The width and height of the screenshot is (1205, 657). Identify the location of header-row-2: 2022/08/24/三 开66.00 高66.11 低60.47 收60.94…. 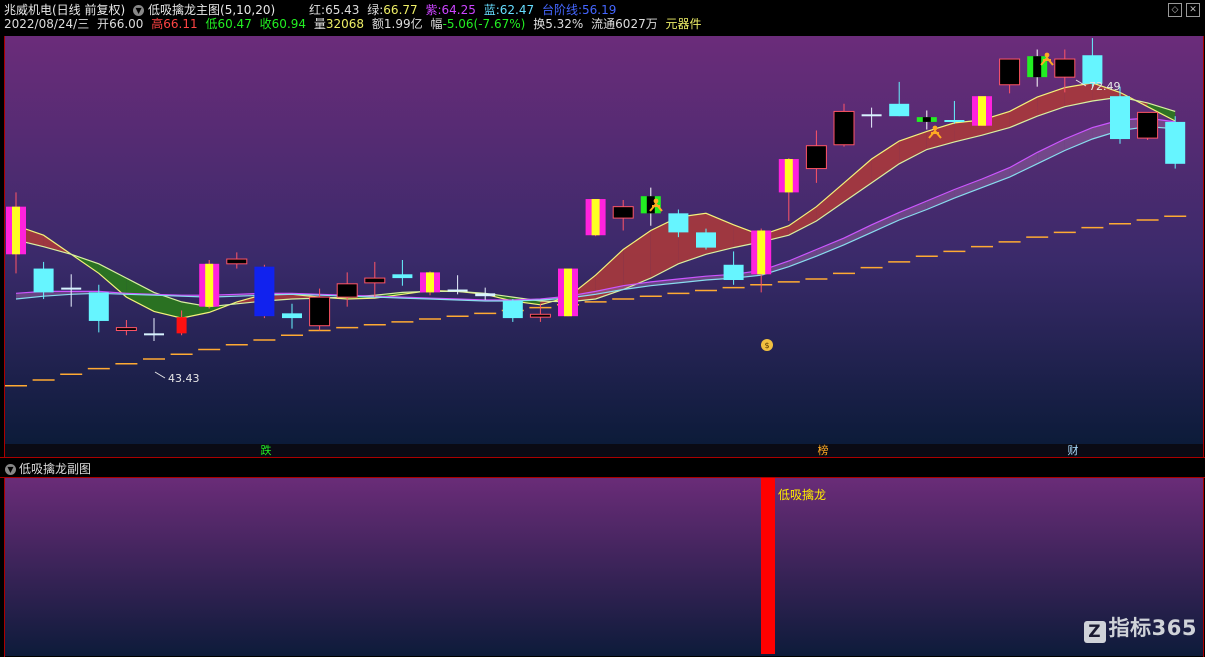
(355, 23).